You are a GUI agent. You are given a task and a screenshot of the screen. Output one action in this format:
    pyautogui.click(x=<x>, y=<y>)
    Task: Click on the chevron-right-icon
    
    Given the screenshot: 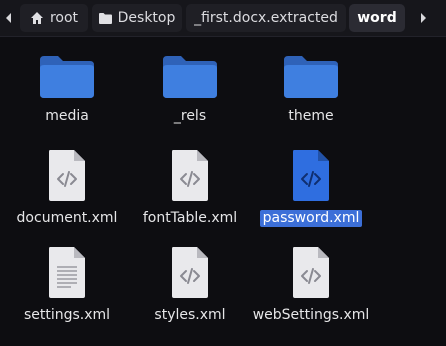 What is the action you would take?
    pyautogui.click(x=423, y=18)
    